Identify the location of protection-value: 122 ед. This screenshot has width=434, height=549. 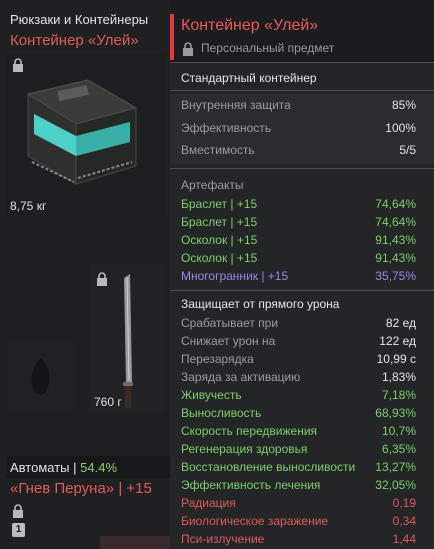
(397, 341).